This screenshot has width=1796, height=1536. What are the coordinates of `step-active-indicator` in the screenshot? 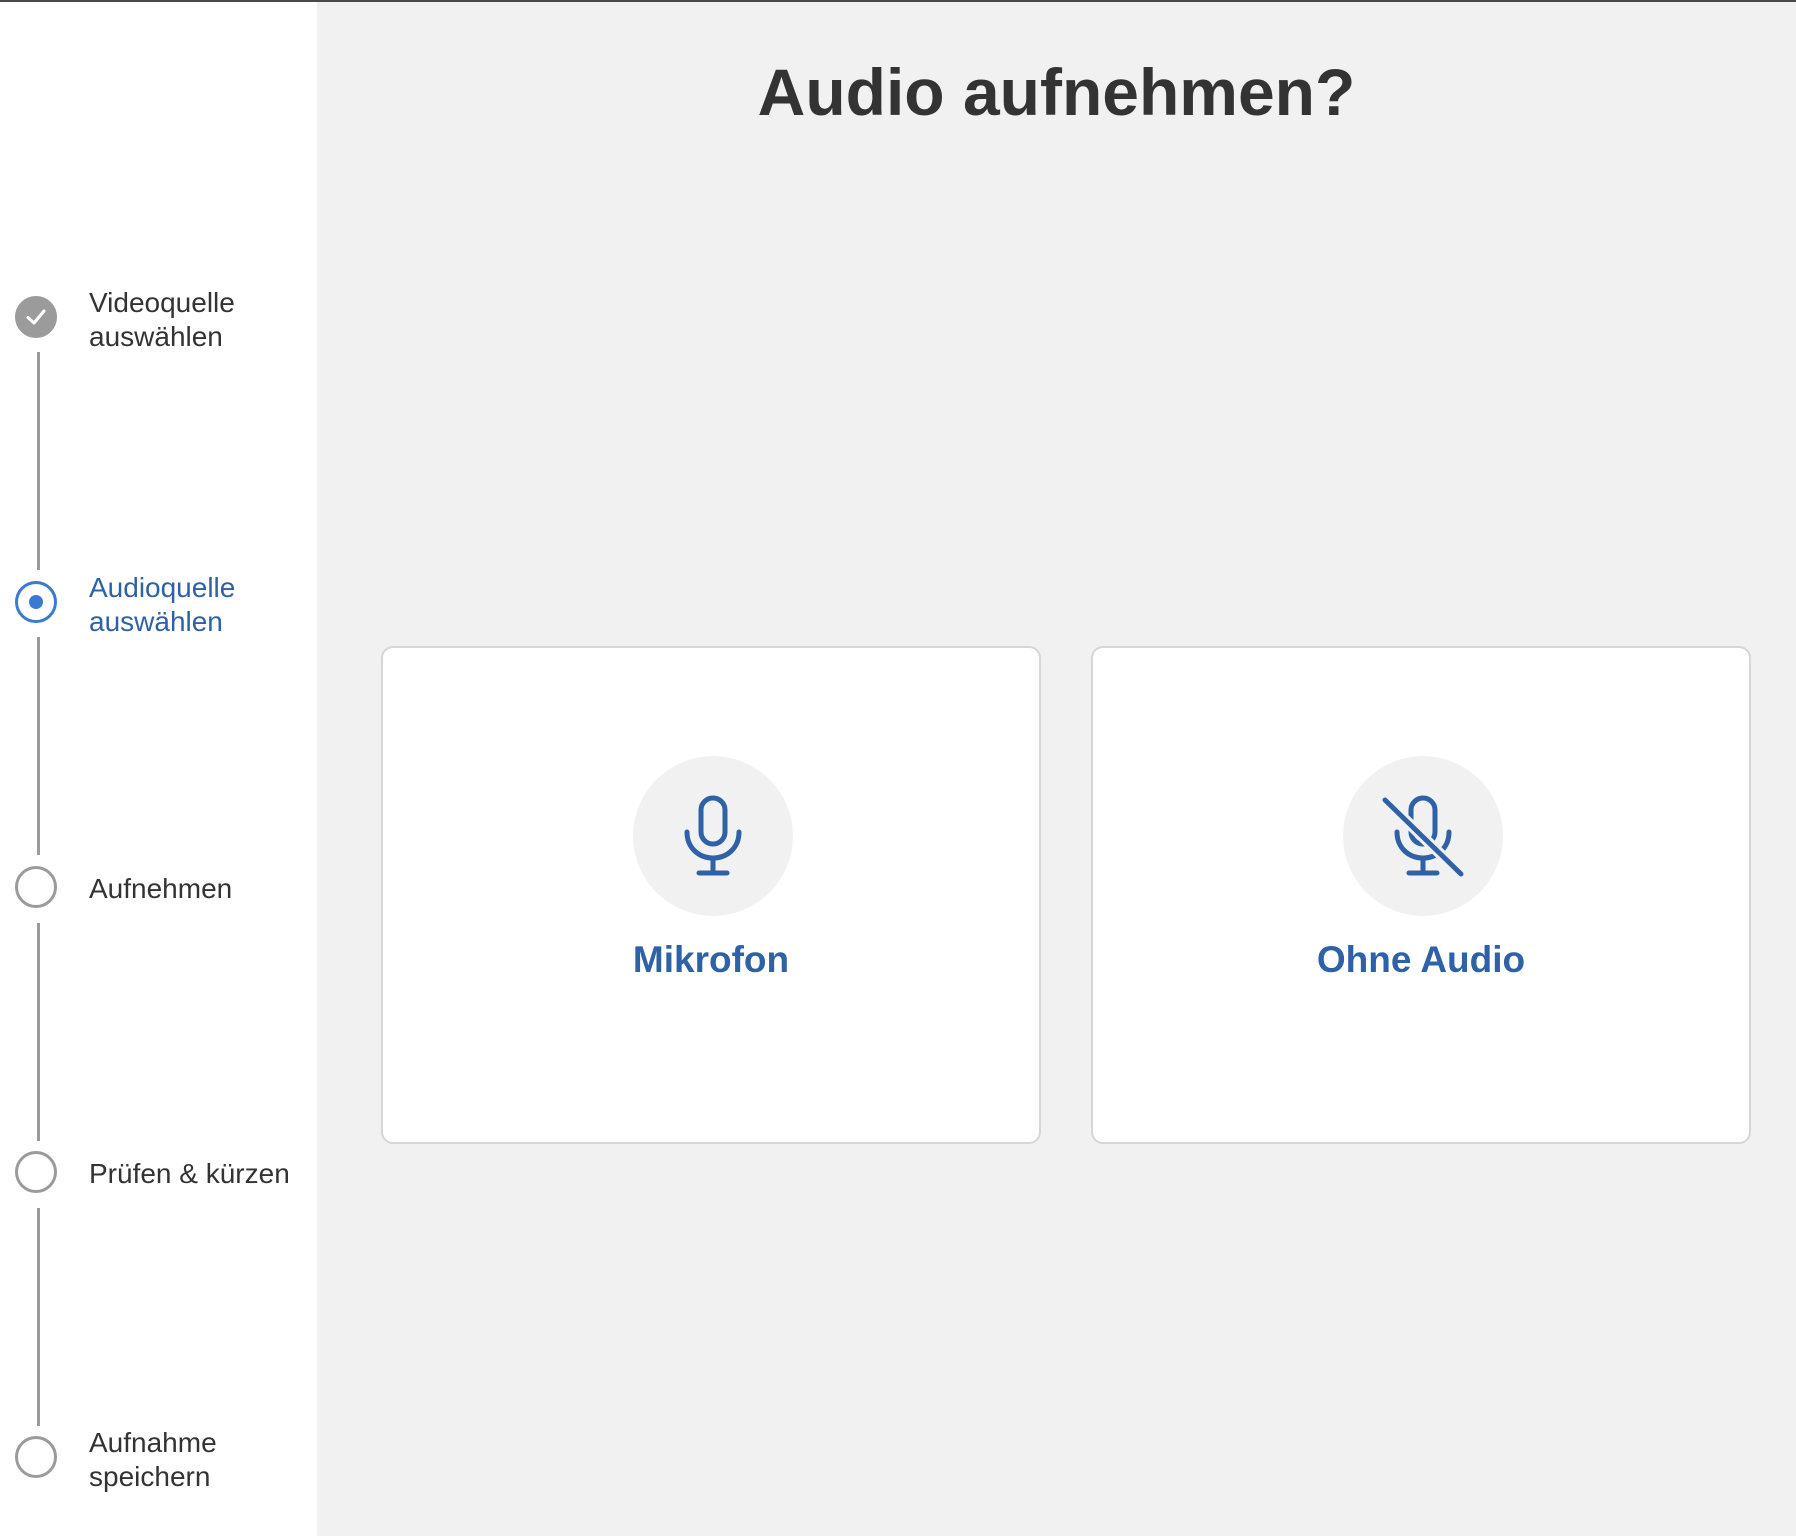 It's located at (36, 602).